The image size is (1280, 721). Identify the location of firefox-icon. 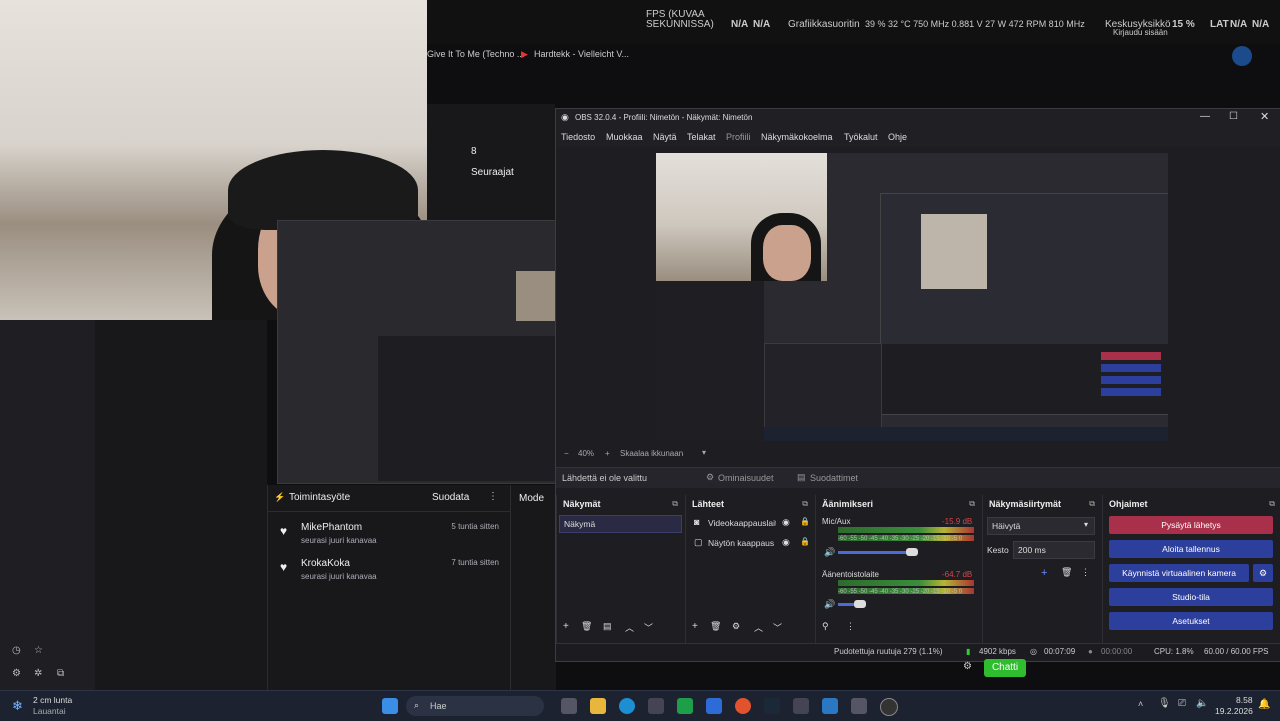
(743, 706).